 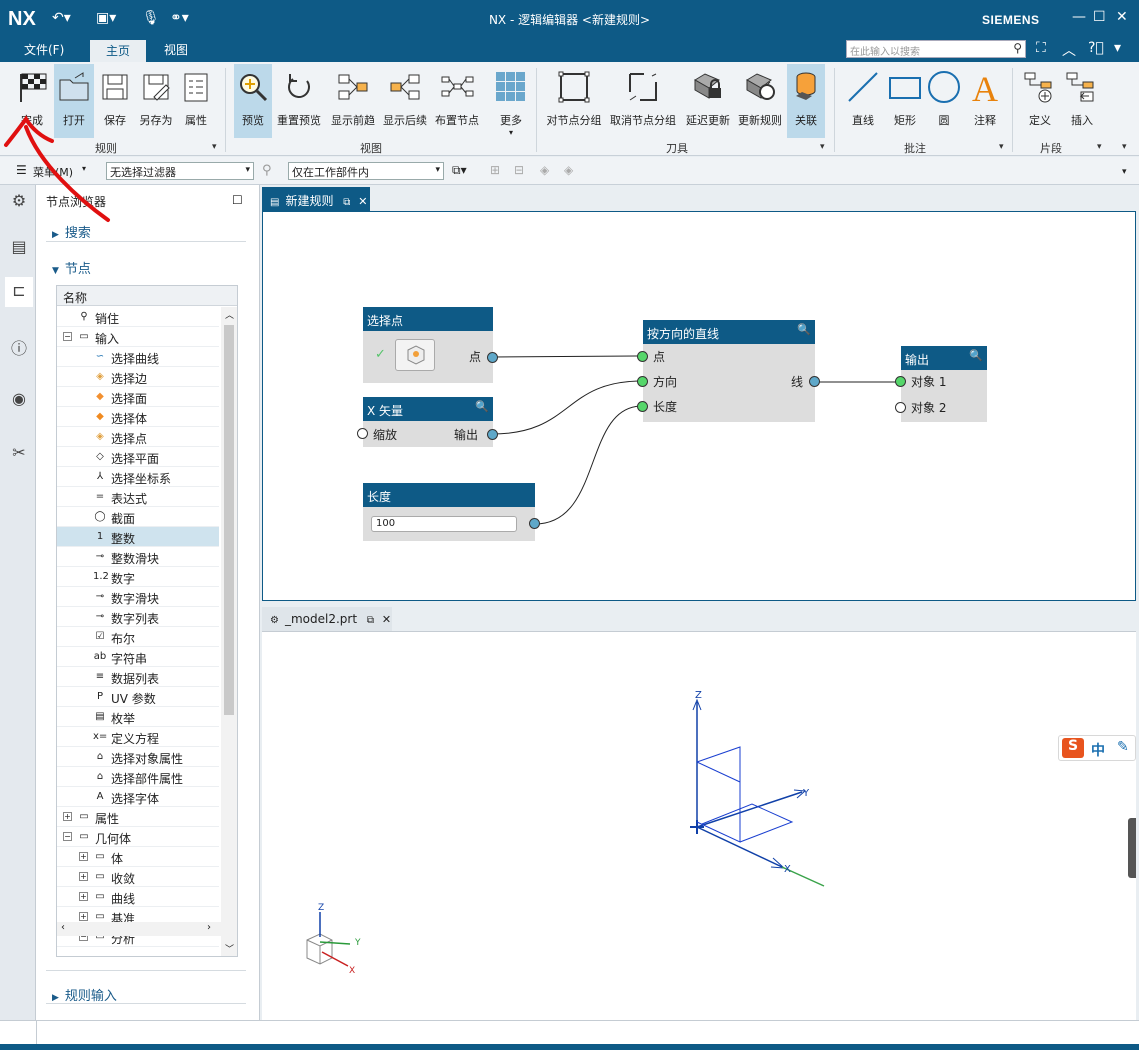 What do you see at coordinates (1132, 848) in the screenshot?
I see `side-handle` at bounding box center [1132, 848].